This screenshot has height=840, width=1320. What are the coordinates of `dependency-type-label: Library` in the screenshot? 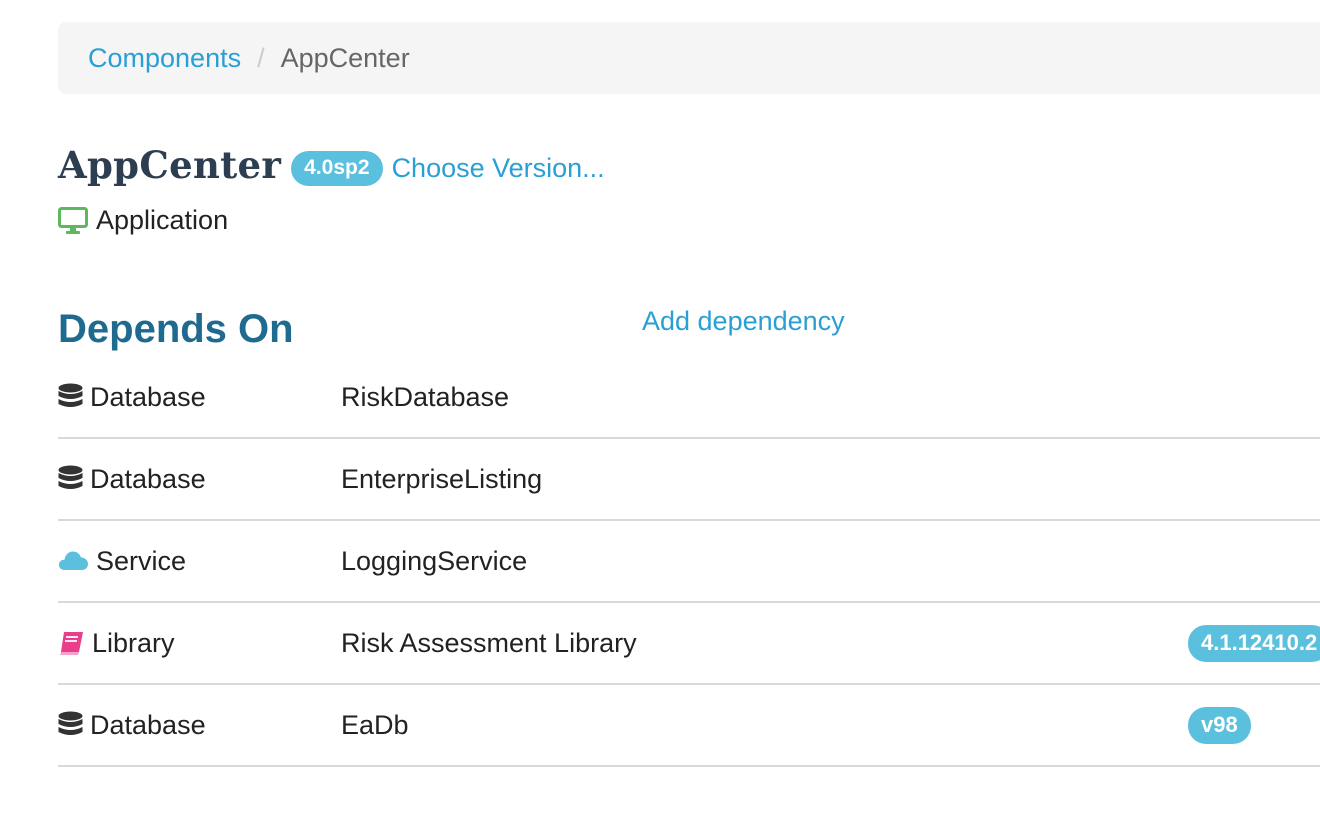 It's located at (133, 642).